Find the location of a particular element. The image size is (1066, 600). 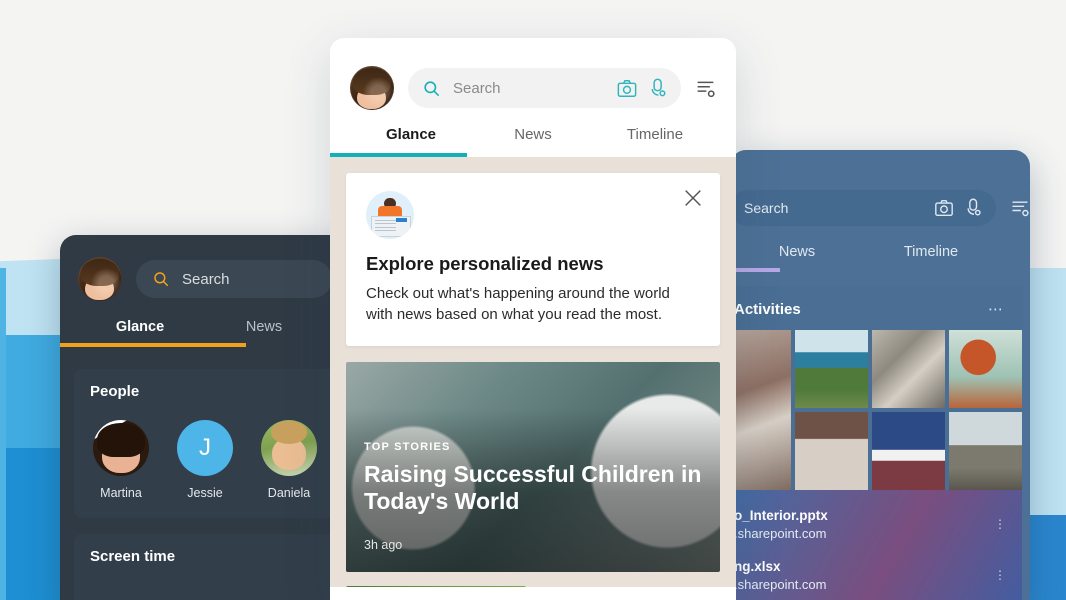

list-item: Daniela is located at coordinates (289, 460).